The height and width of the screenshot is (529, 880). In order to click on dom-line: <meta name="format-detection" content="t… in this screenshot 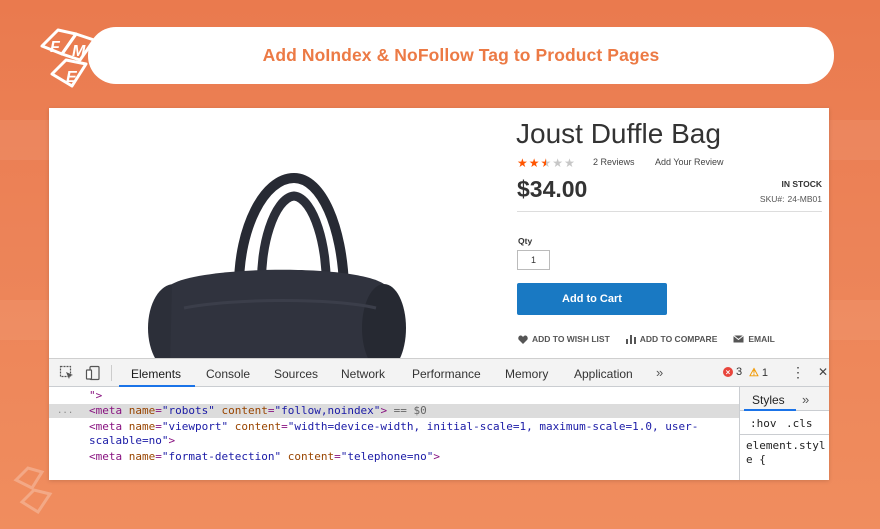, I will do `click(264, 457)`.